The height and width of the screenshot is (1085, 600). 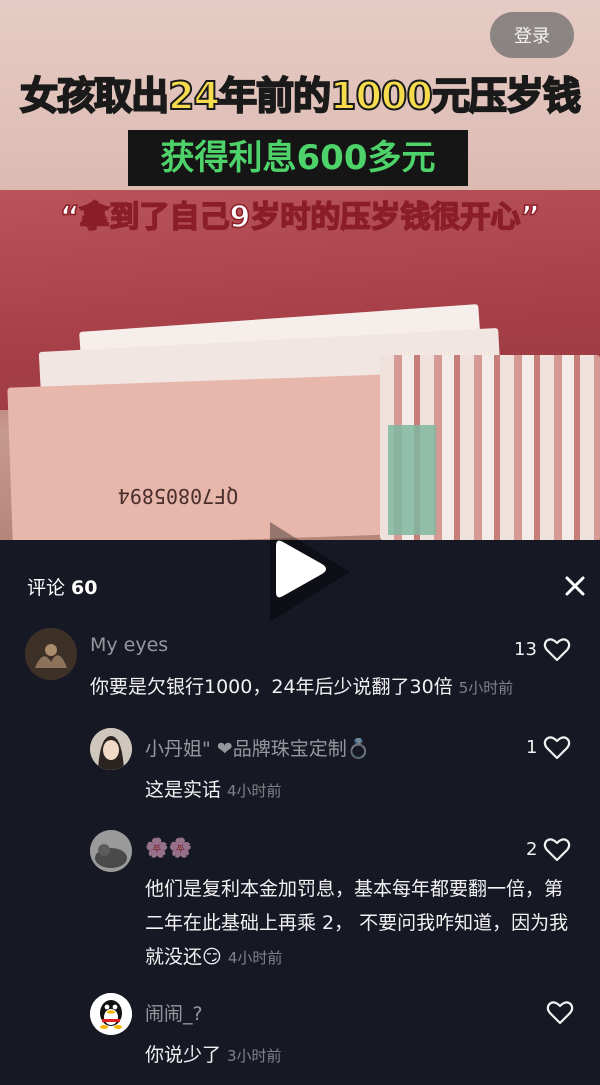 I want to click on comment-text: 这是实话 4小时前, so click(x=355, y=790).